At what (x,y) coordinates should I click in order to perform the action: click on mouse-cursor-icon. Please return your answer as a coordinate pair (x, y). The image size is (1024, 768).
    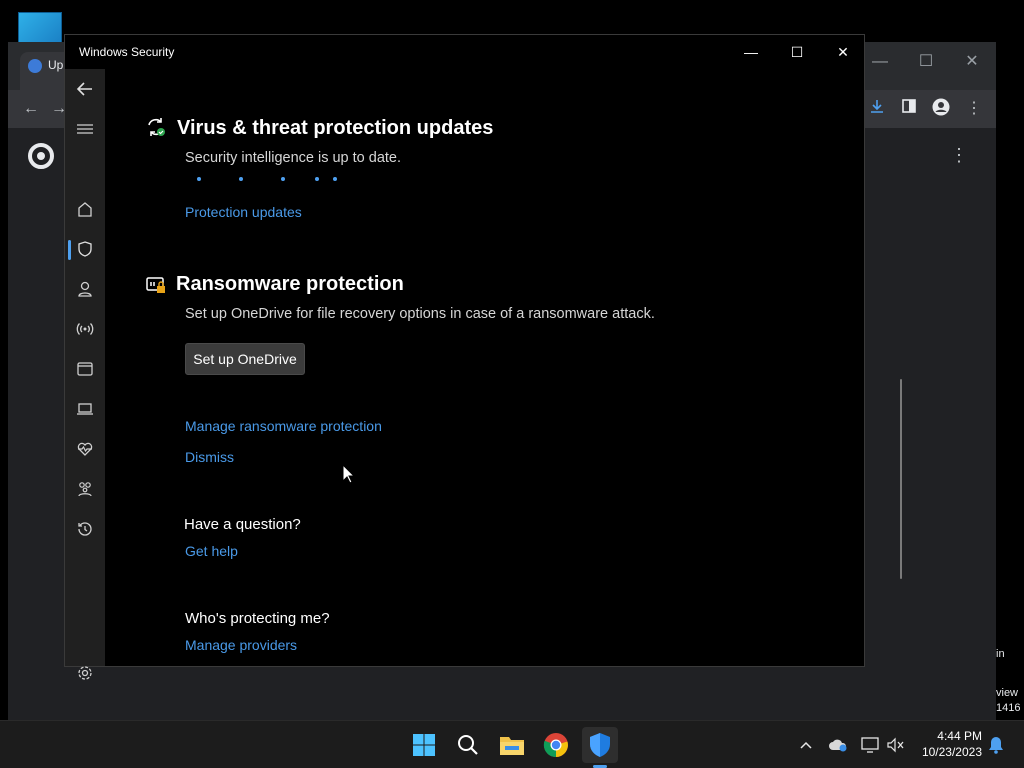
    Looking at the image, I should click on (349, 474).